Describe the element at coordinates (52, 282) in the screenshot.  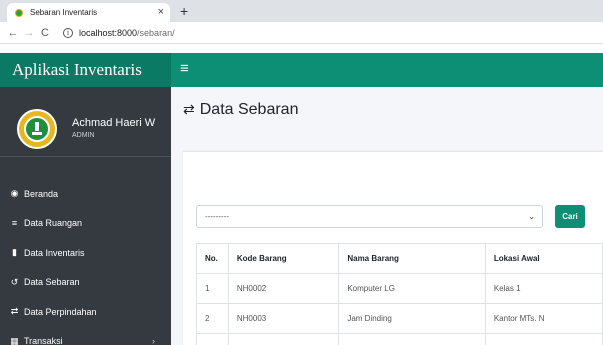
I see `sidebar-item-label: Data Sebaran` at that location.